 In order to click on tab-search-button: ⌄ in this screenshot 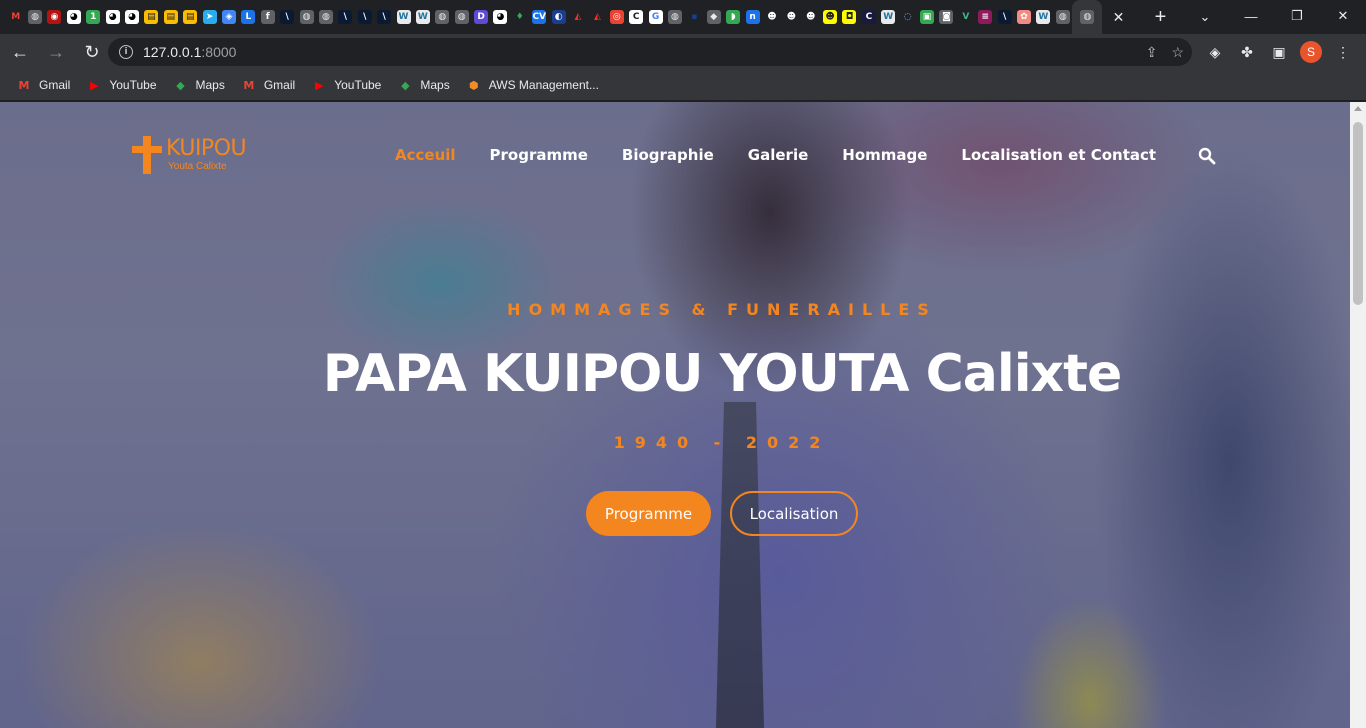, I will do `click(1205, 17)`.